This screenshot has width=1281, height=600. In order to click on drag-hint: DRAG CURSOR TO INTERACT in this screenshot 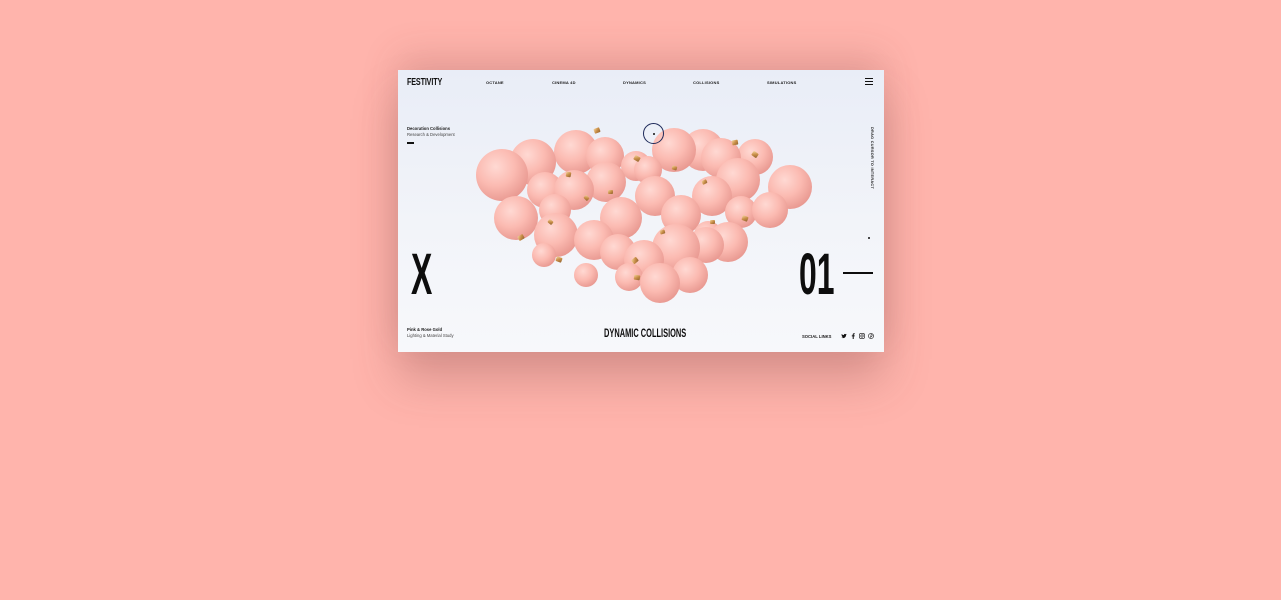, I will do `click(872, 158)`.